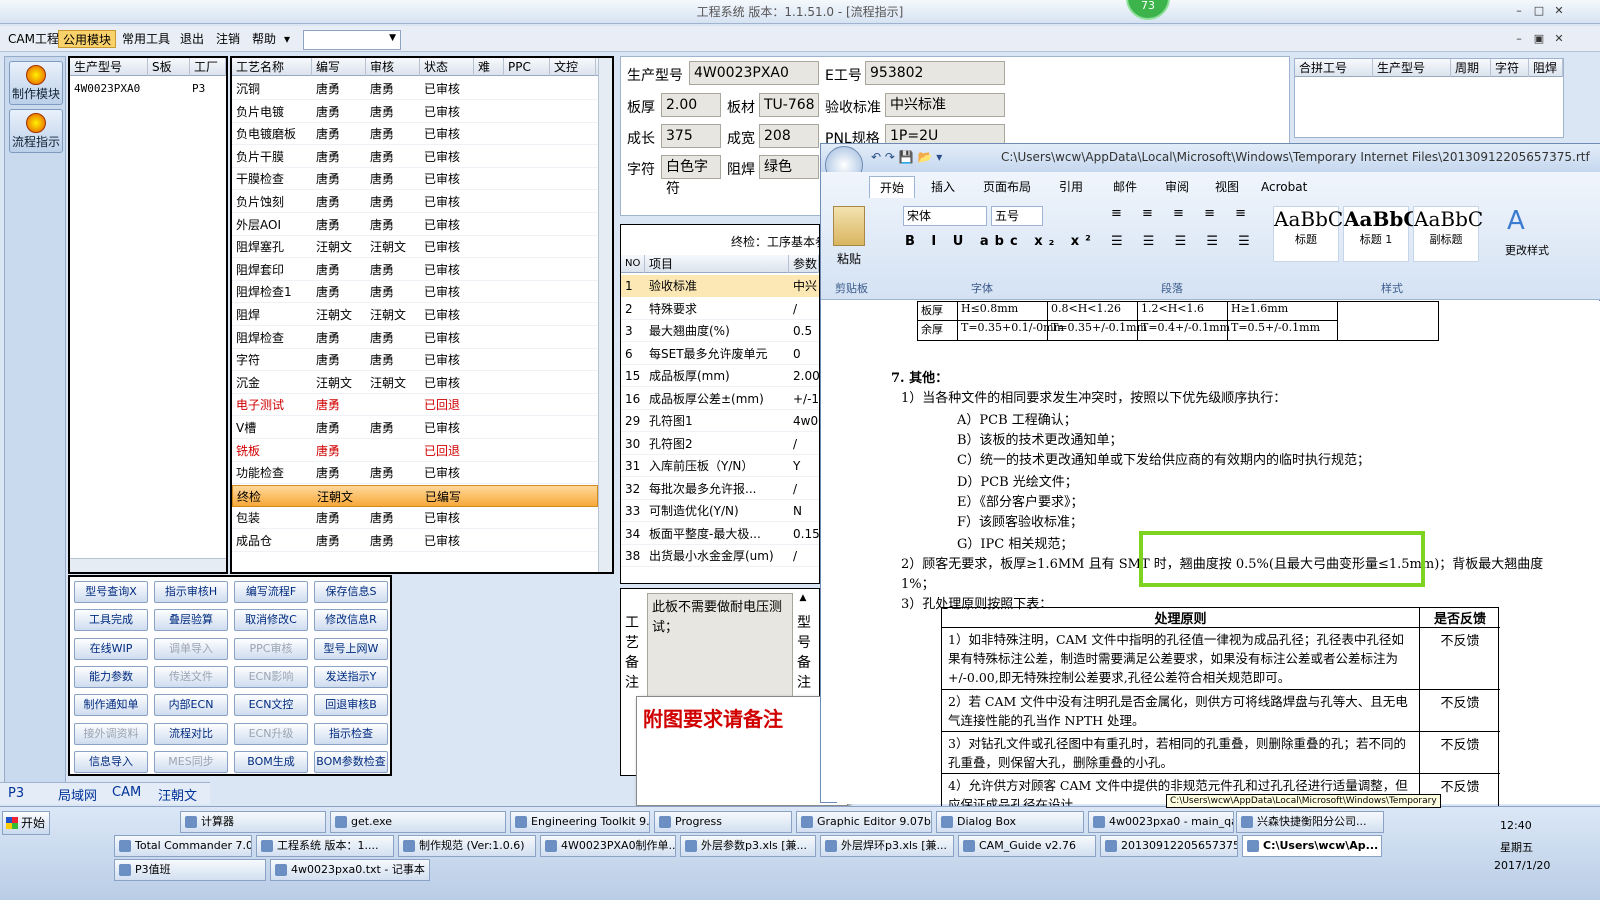 This screenshot has height=900, width=1600. I want to click on col-merge-cycle: 周期, so click(1471, 68).